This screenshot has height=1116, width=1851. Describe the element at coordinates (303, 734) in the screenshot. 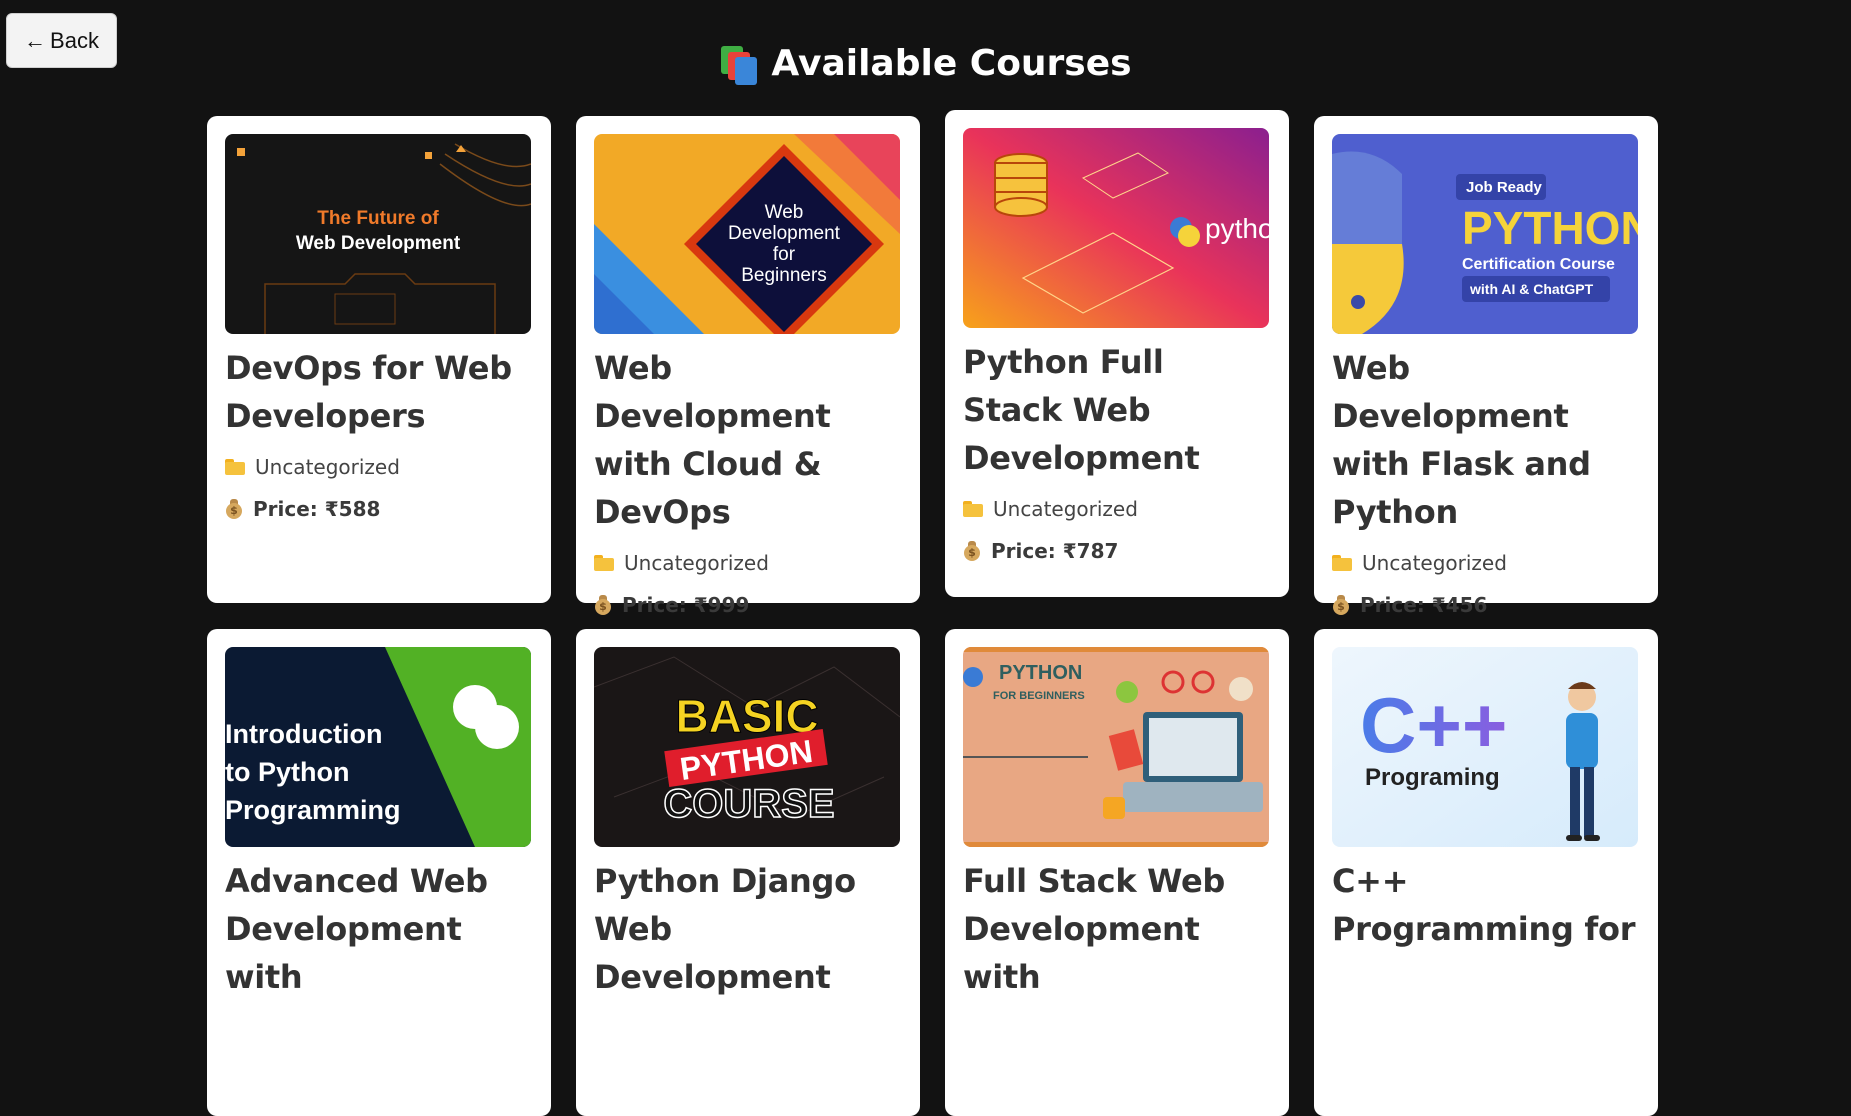

I see `svg-text: Introduction` at that location.